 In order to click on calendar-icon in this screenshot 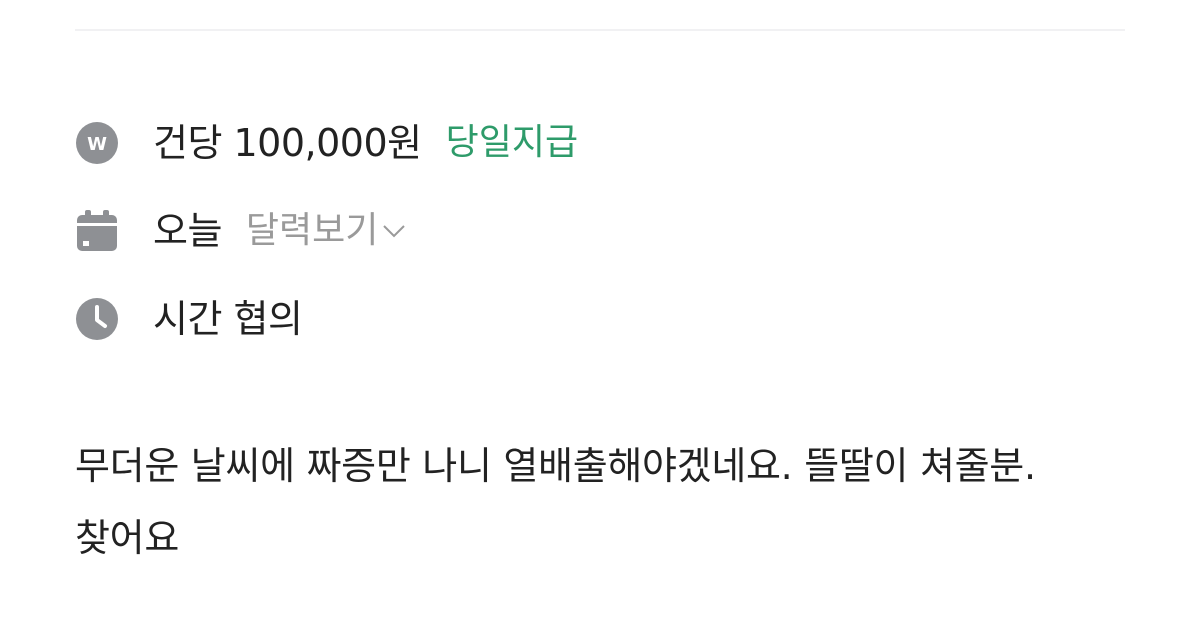, I will do `click(100, 231)`.